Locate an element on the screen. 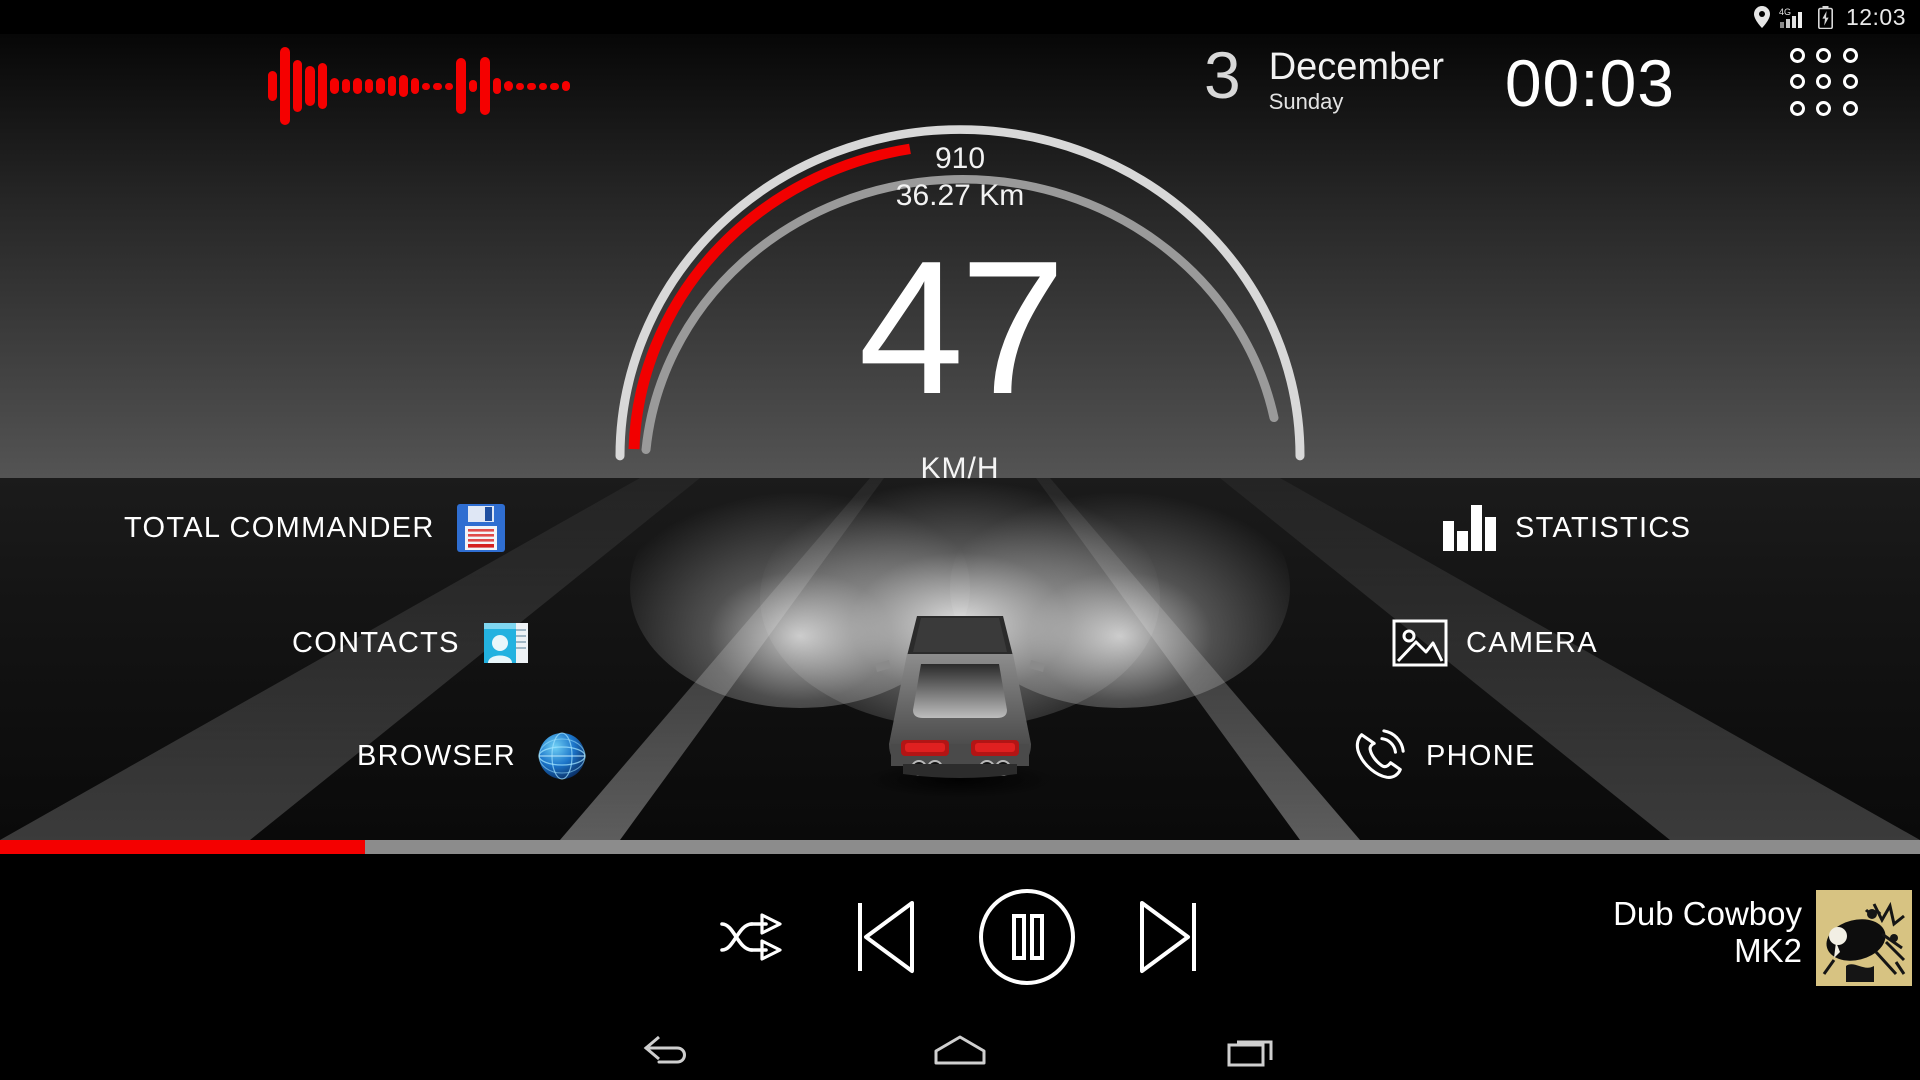 The image size is (1920, 1080). track-info: Dub Cowboy MK2 is located at coordinates (1707, 932).